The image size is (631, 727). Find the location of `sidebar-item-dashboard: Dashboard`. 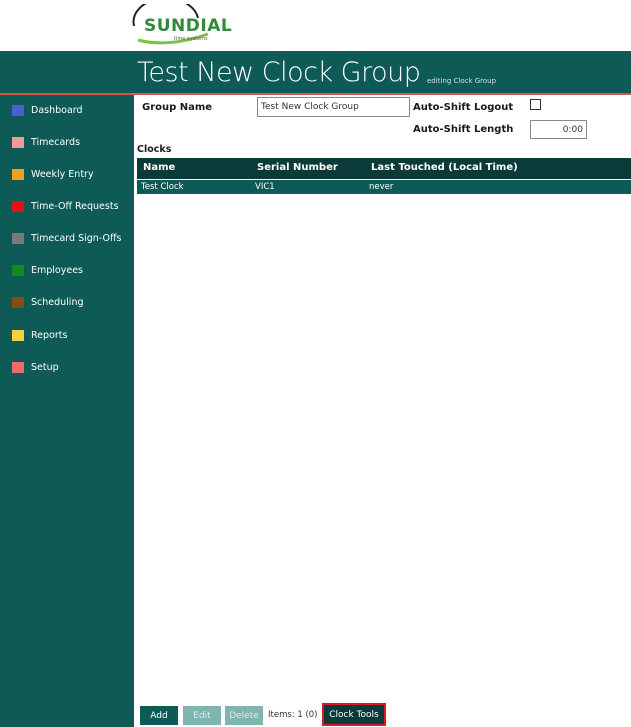

sidebar-item-dashboard: Dashboard is located at coordinates (67, 110).